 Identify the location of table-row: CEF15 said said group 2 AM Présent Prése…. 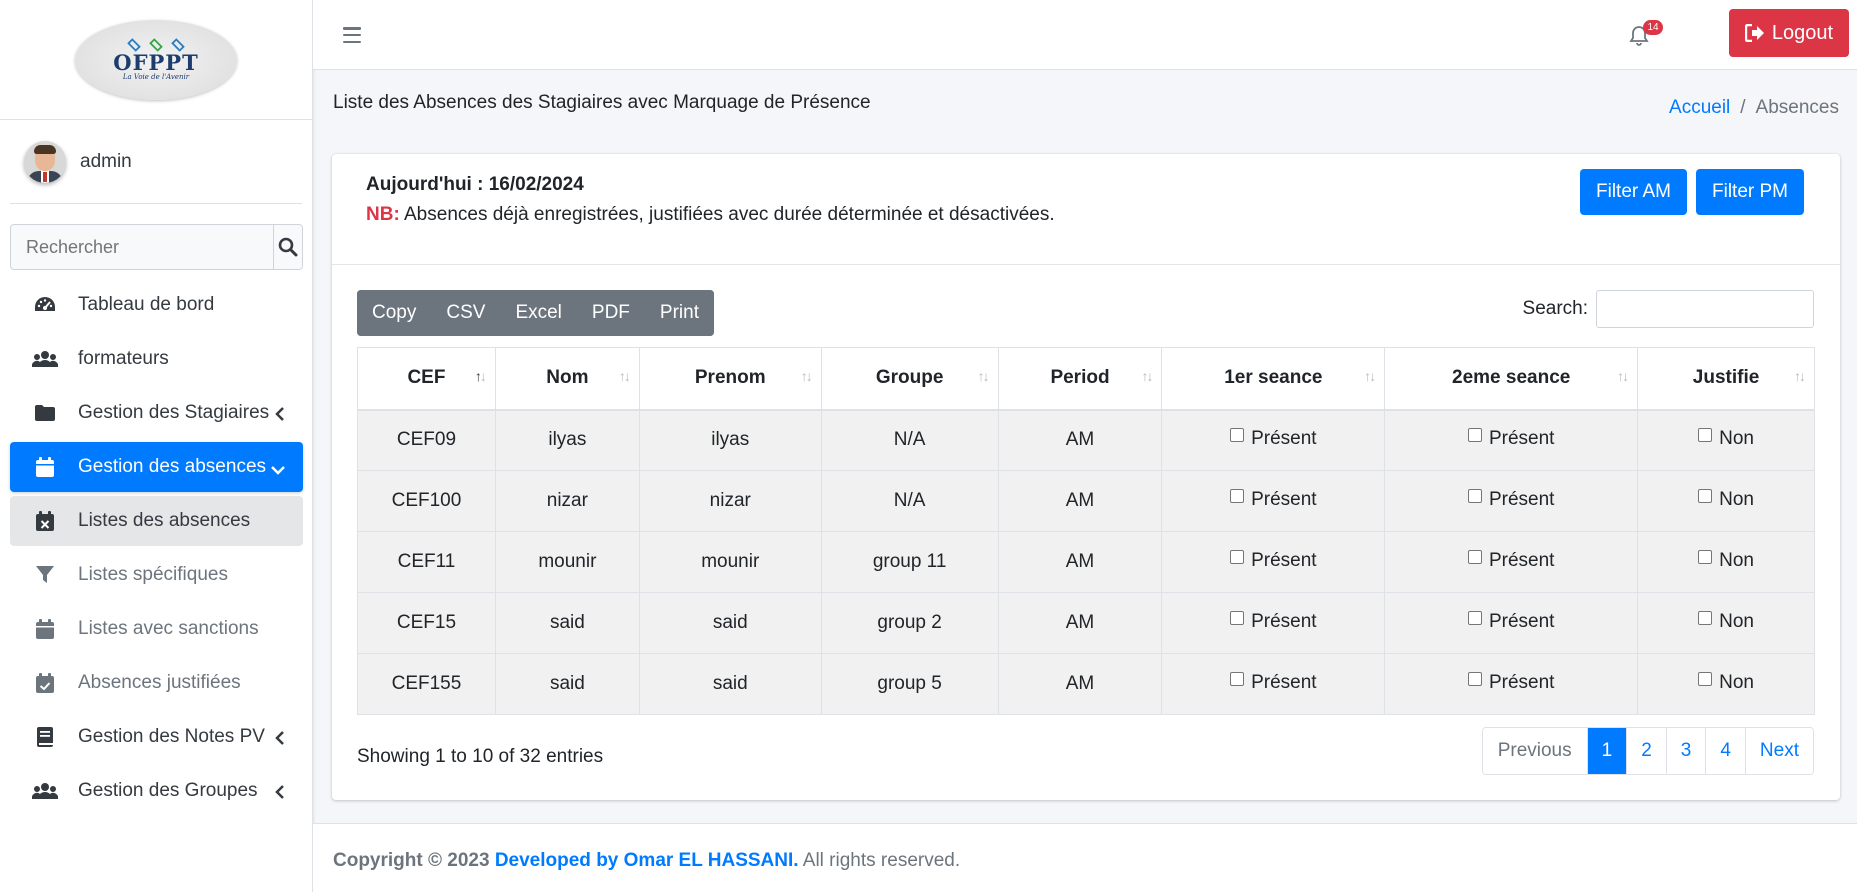
(1086, 623).